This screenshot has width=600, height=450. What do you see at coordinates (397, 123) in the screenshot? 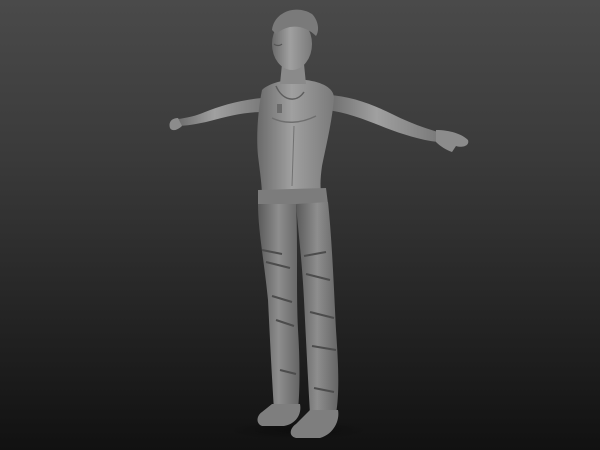
I see `right-arm` at bounding box center [397, 123].